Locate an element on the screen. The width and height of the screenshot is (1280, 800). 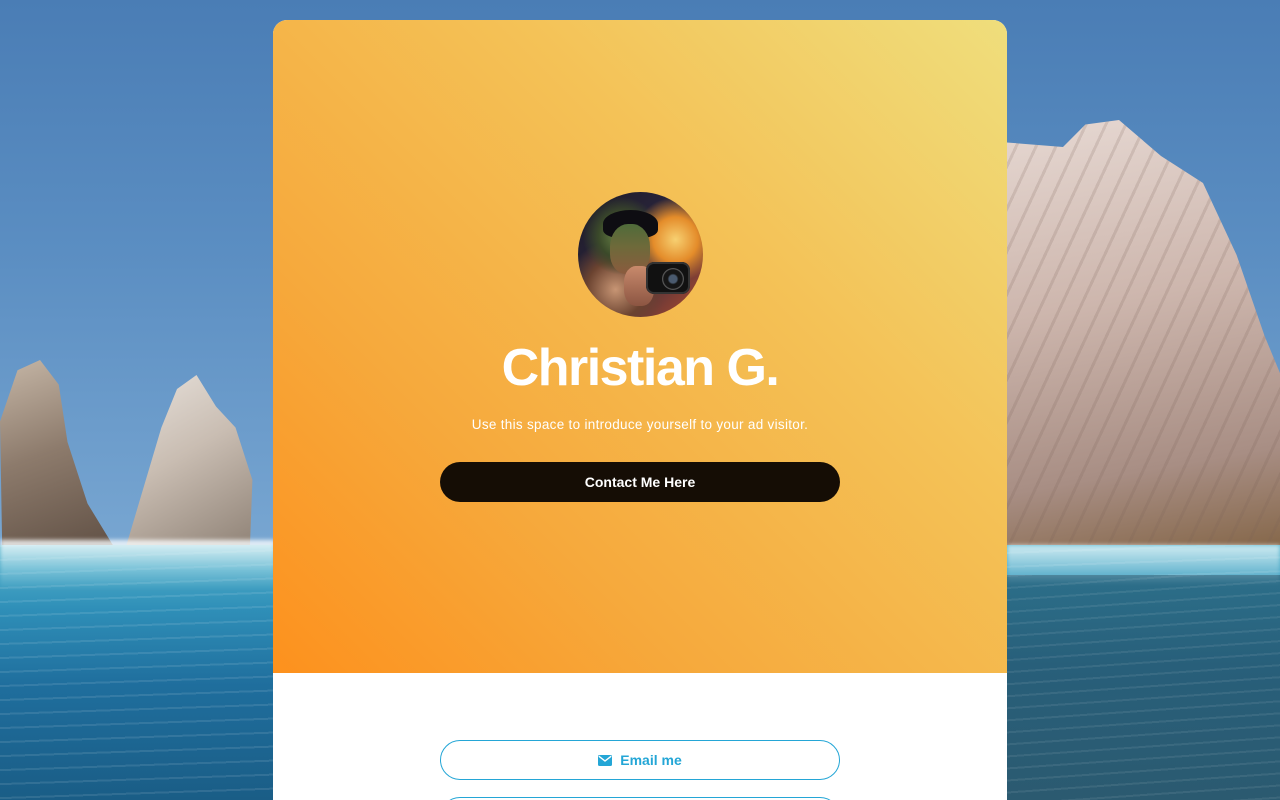
email-button-label: Email me is located at coordinates (651, 760).